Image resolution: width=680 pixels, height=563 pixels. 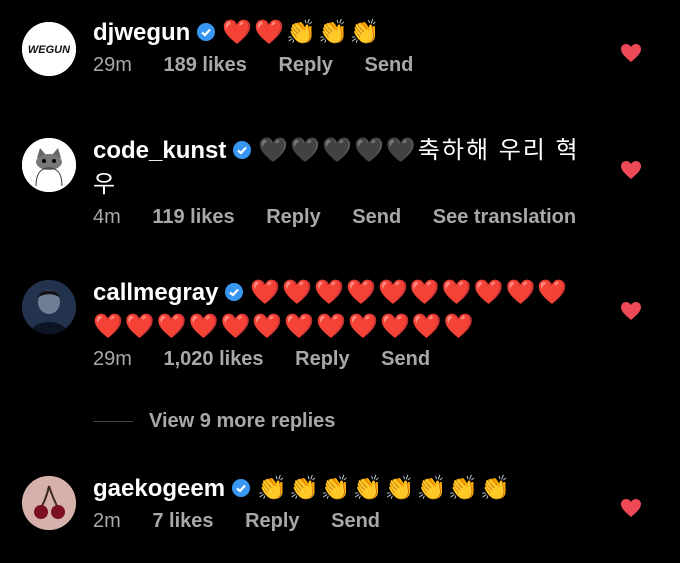 I want to click on comment-time: 2m, so click(x=107, y=521).